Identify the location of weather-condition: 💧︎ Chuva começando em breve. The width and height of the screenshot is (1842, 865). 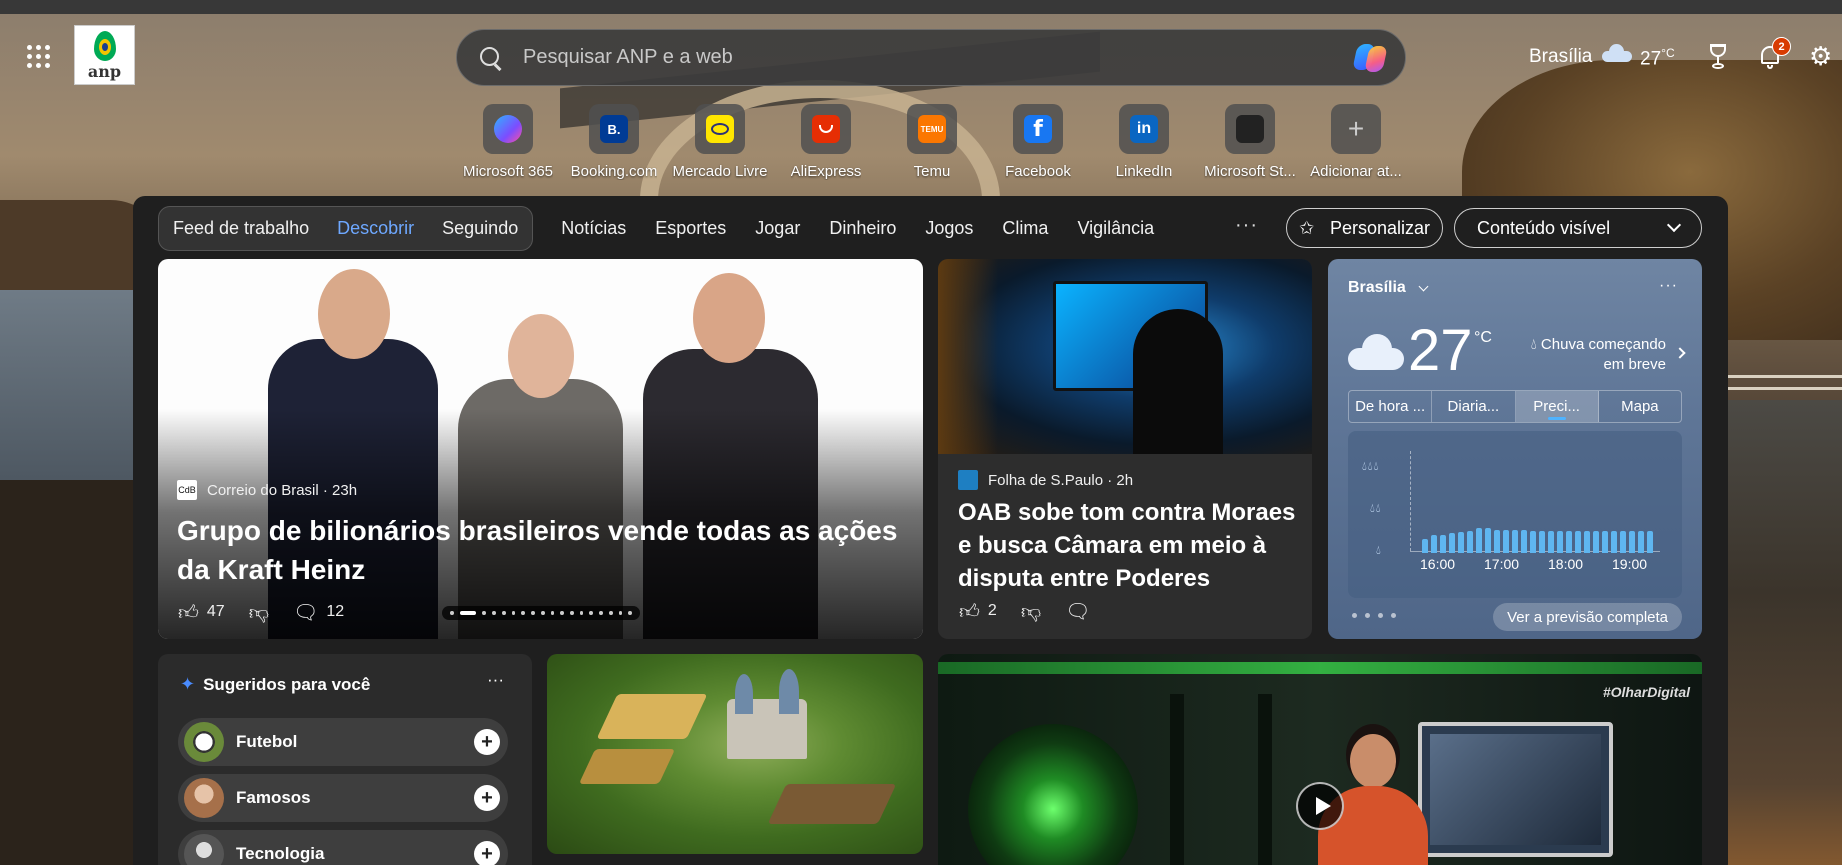
(1586, 355).